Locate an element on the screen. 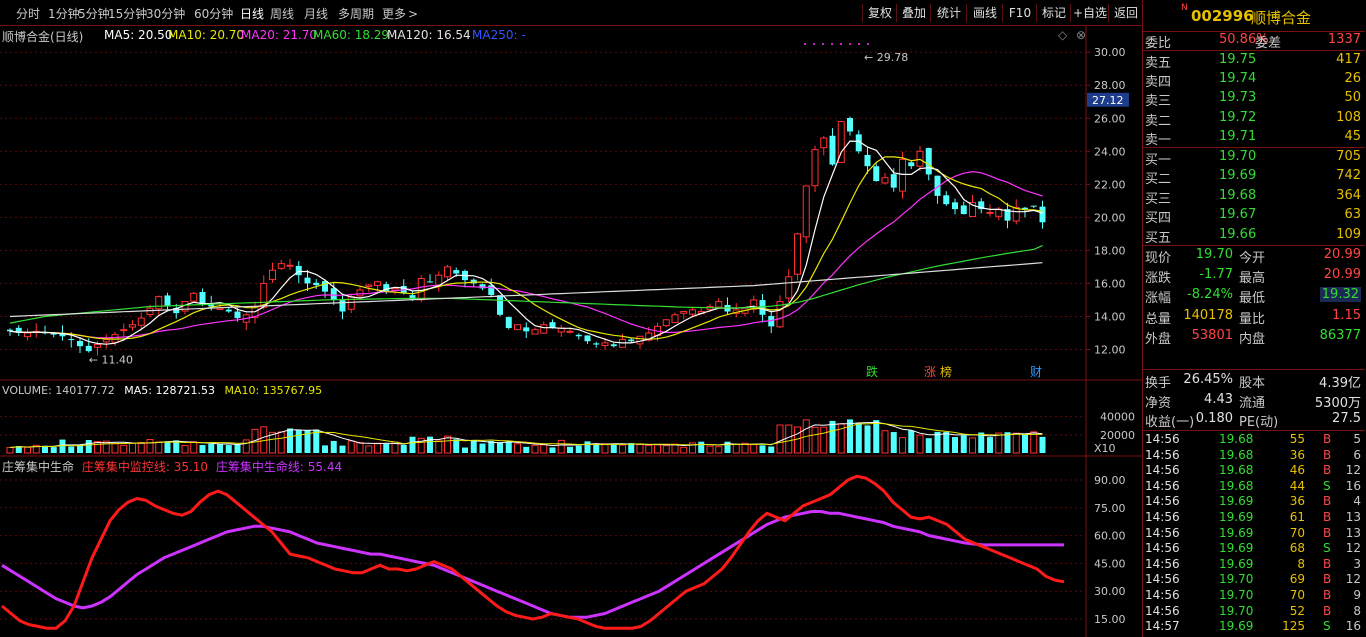  toolbar-button-2: 统计 is located at coordinates (948, 13).